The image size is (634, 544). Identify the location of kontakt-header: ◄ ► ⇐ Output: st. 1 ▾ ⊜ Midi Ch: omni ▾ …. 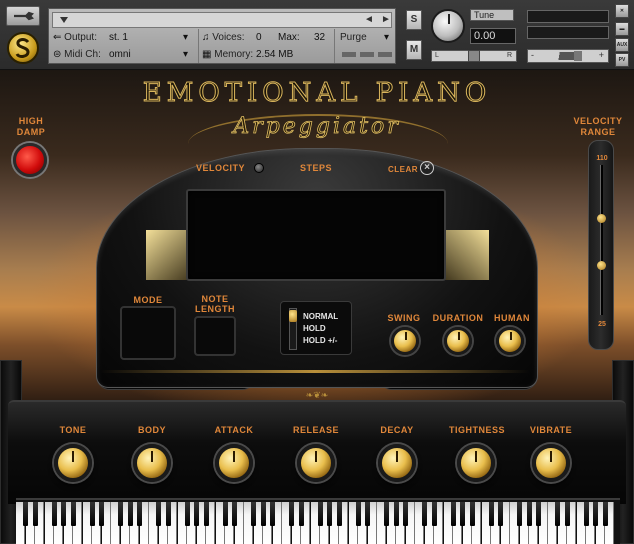
(317, 35).